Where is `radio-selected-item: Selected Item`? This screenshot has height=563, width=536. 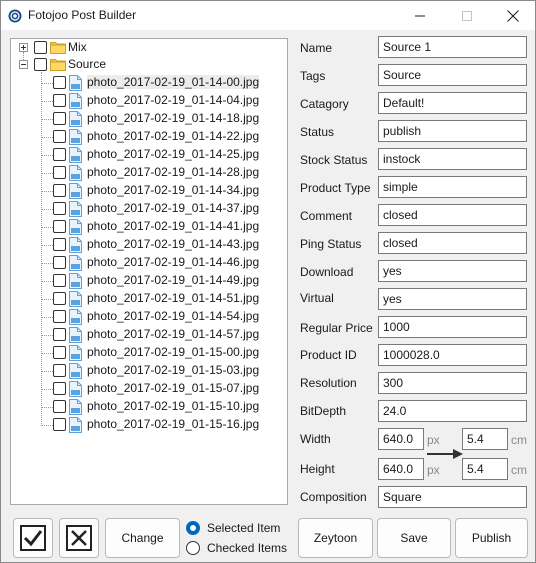
radio-selected-item: Selected Item is located at coordinates (233, 528).